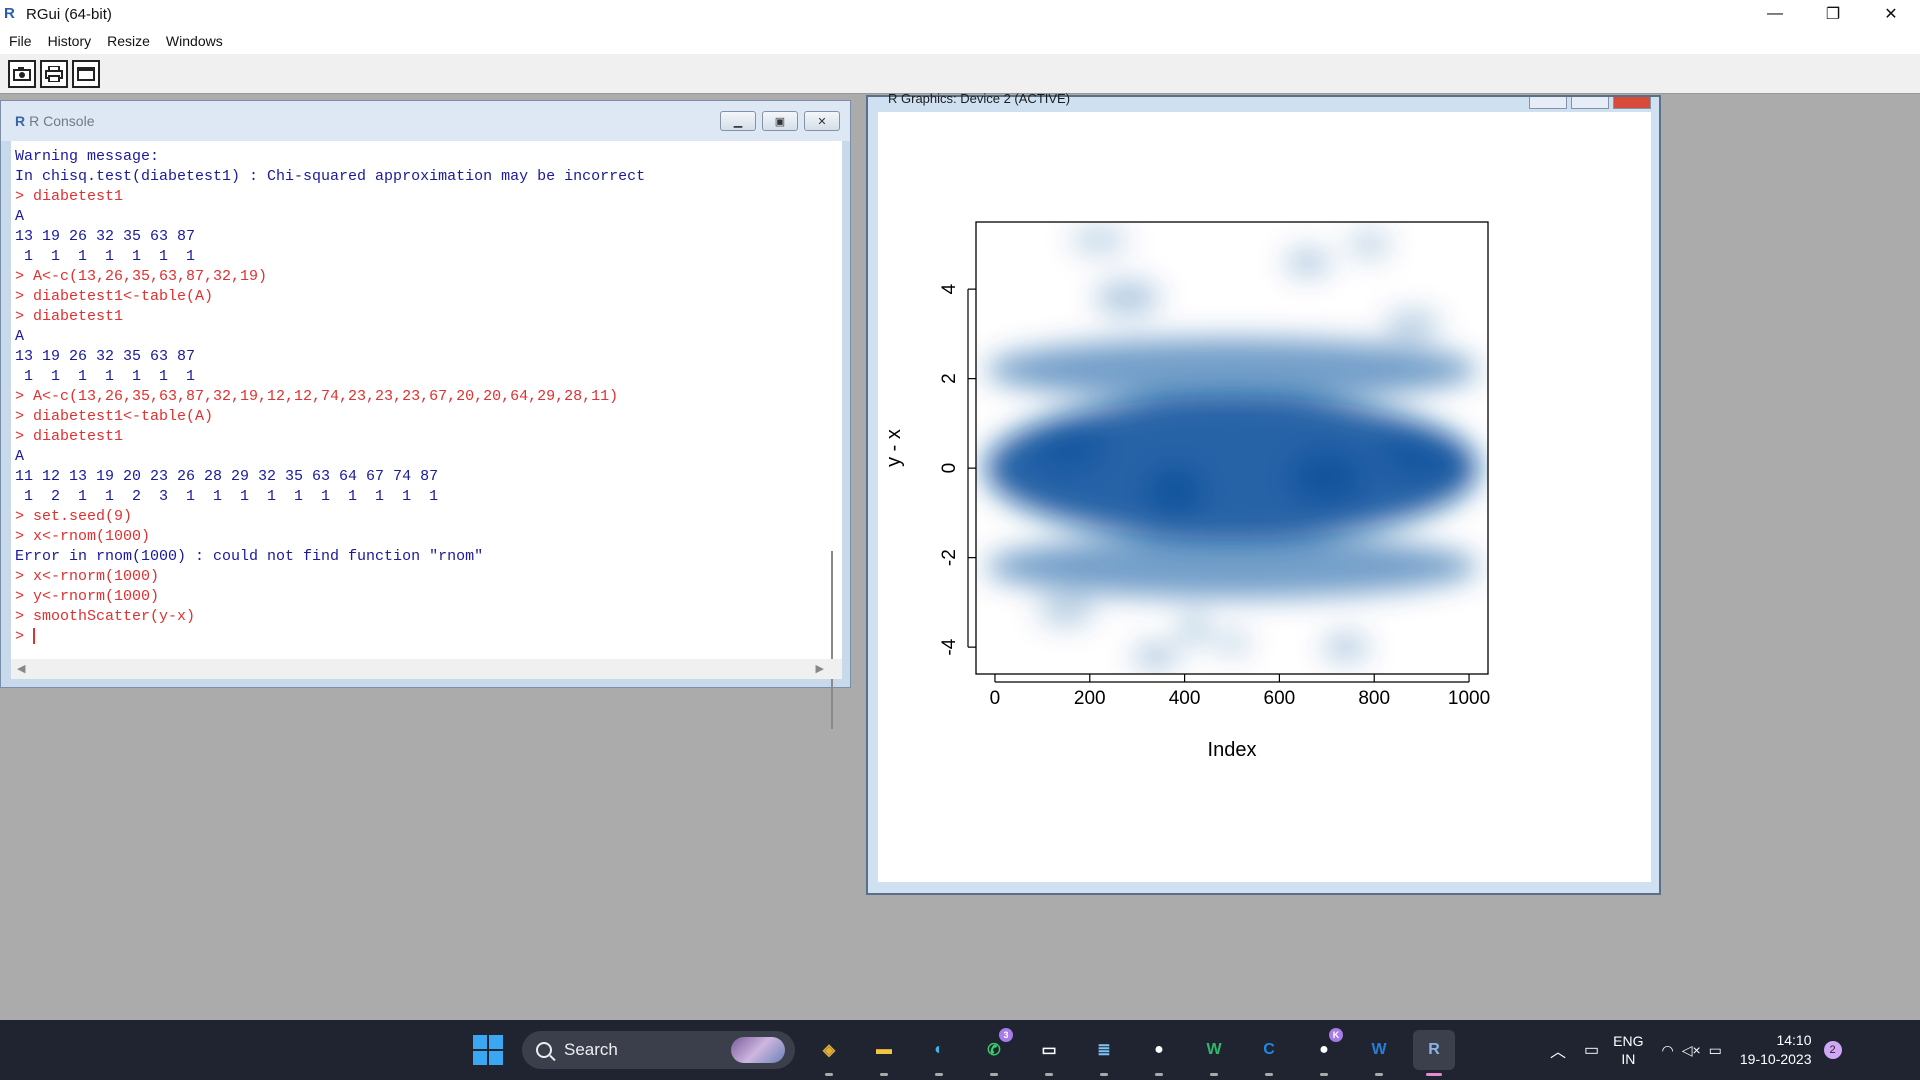 Image resolution: width=1920 pixels, height=1080 pixels. What do you see at coordinates (979, 98) in the screenshot?
I see `graphics-title: R Graphics: Device 2 (ACTIVE)` at bounding box center [979, 98].